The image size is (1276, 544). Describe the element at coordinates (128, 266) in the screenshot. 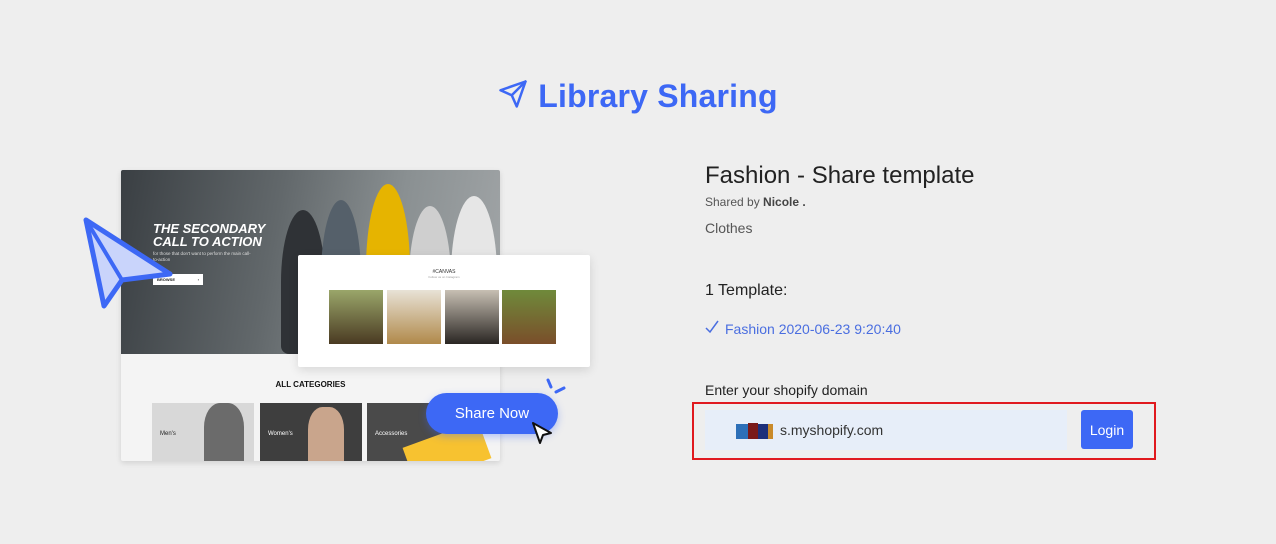

I see `paper-plane-decor-icon` at that location.